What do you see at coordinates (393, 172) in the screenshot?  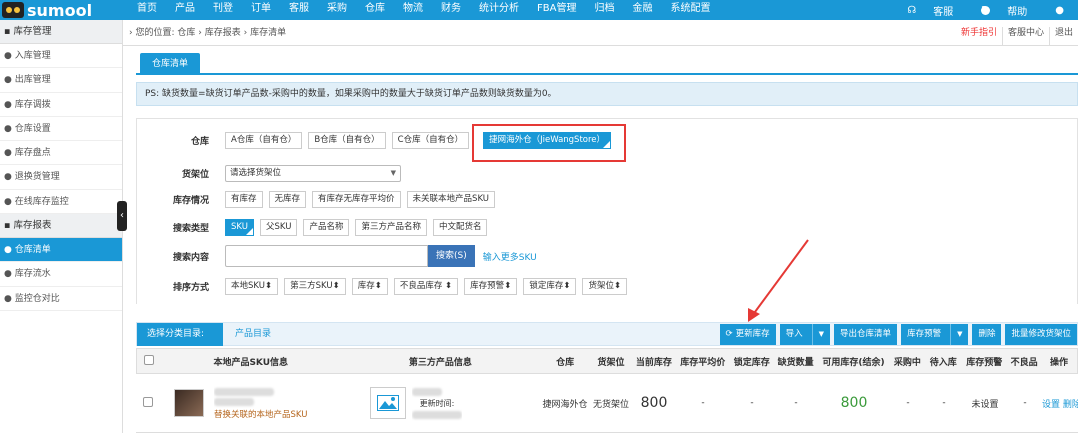 I see `chevron-down-icon: ▼` at bounding box center [393, 172].